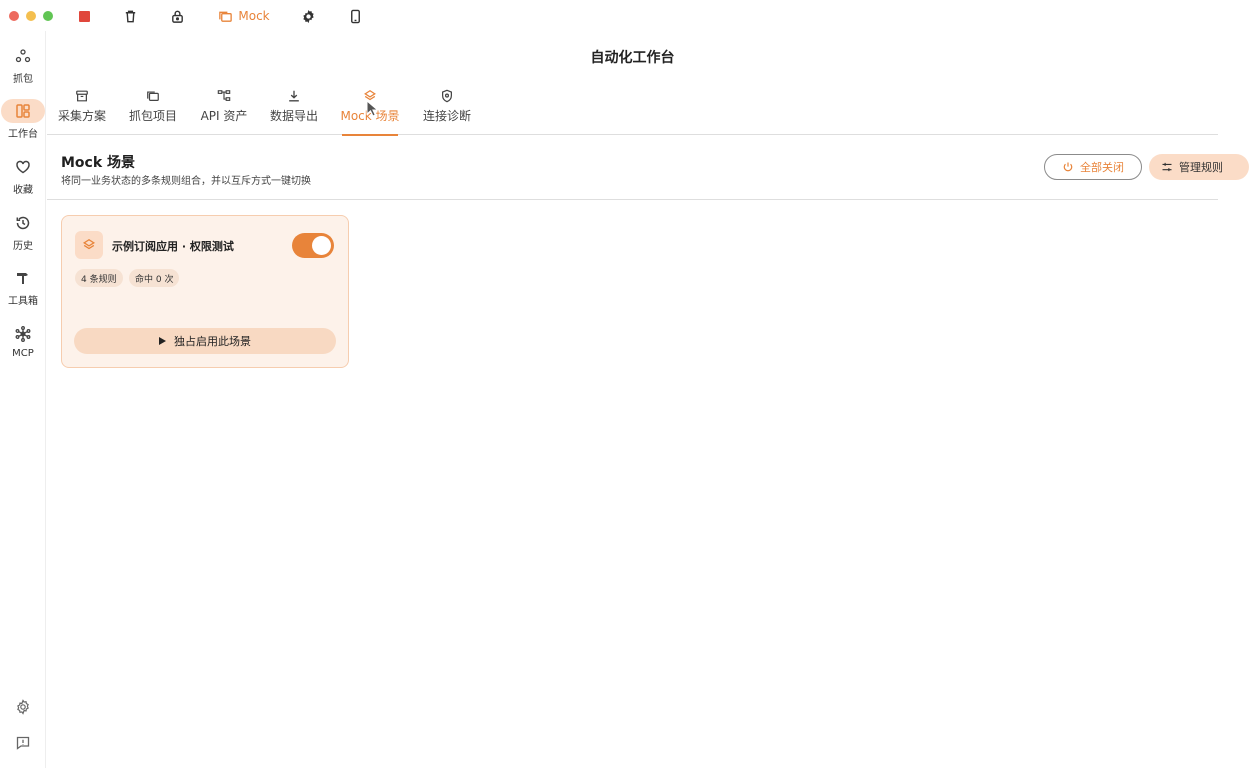 This screenshot has height=768, width=1260. What do you see at coordinates (48, 15) in the screenshot?
I see `zoom-window-button` at bounding box center [48, 15].